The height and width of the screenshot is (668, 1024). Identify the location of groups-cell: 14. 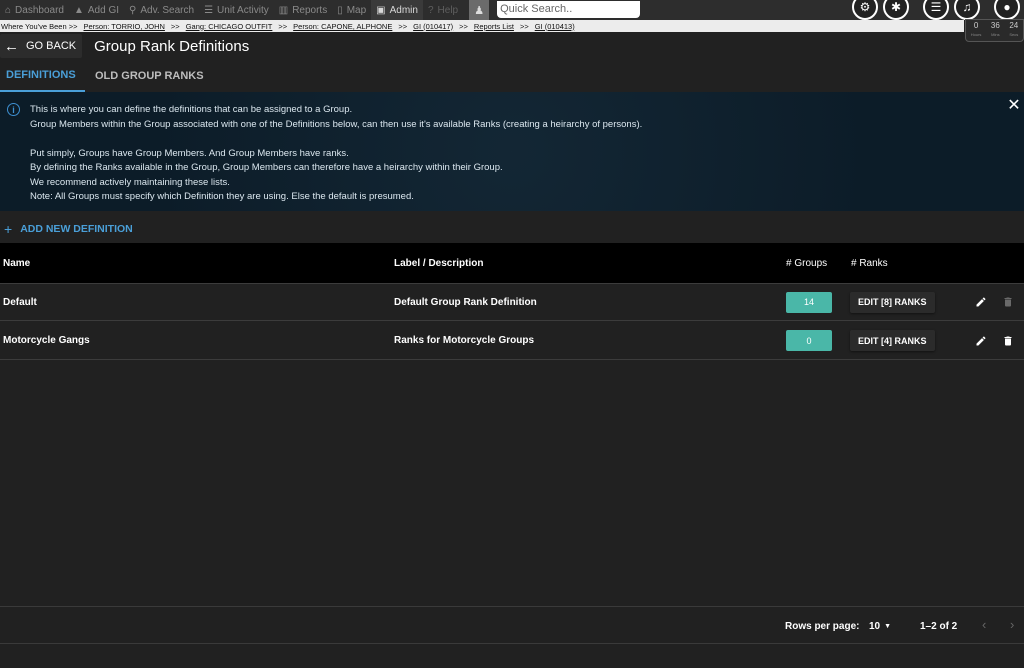
(809, 302).